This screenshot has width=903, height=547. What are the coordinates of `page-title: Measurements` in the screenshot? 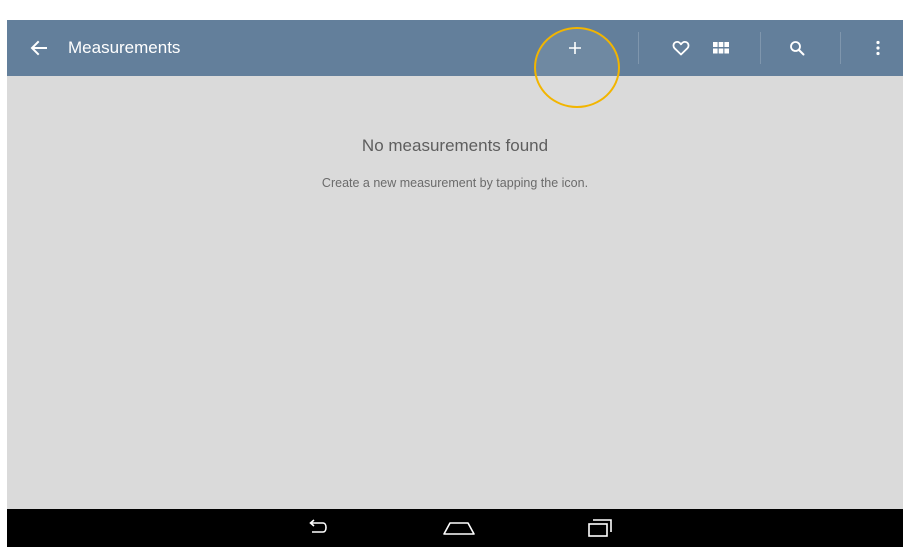 It's located at (124, 47).